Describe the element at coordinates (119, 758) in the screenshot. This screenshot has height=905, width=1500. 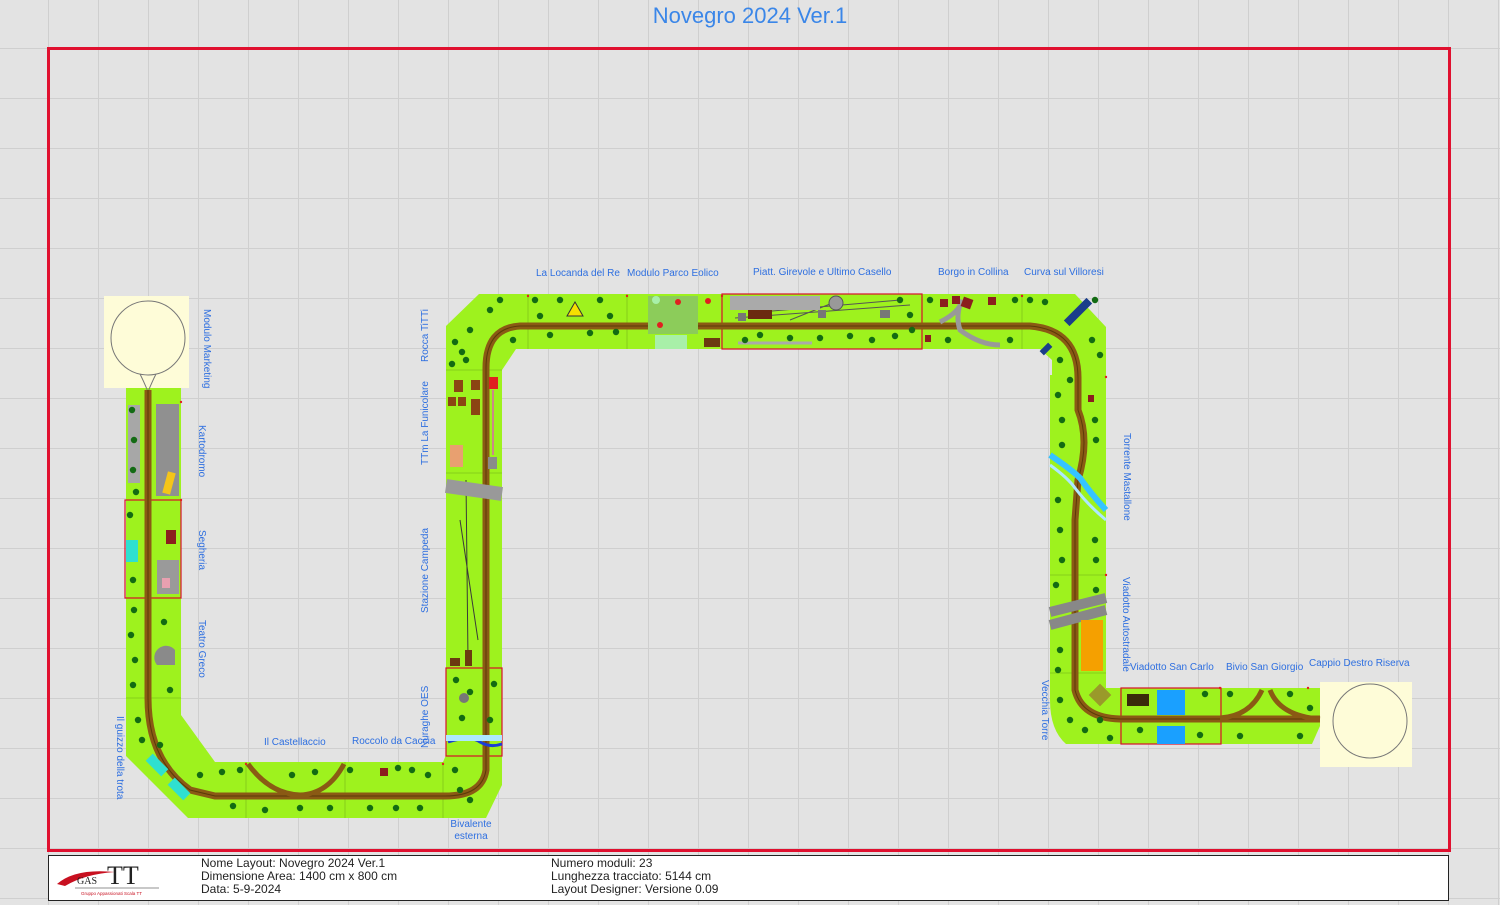
I see `label-guizzo: Il guizzo della trota` at that location.